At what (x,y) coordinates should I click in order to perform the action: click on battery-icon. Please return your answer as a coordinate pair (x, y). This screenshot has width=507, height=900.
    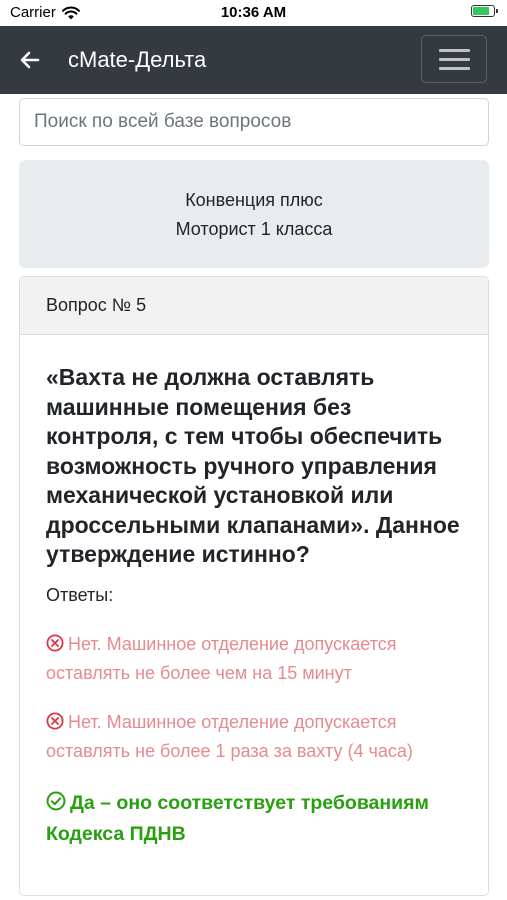
    Looking at the image, I should click on (484, 11).